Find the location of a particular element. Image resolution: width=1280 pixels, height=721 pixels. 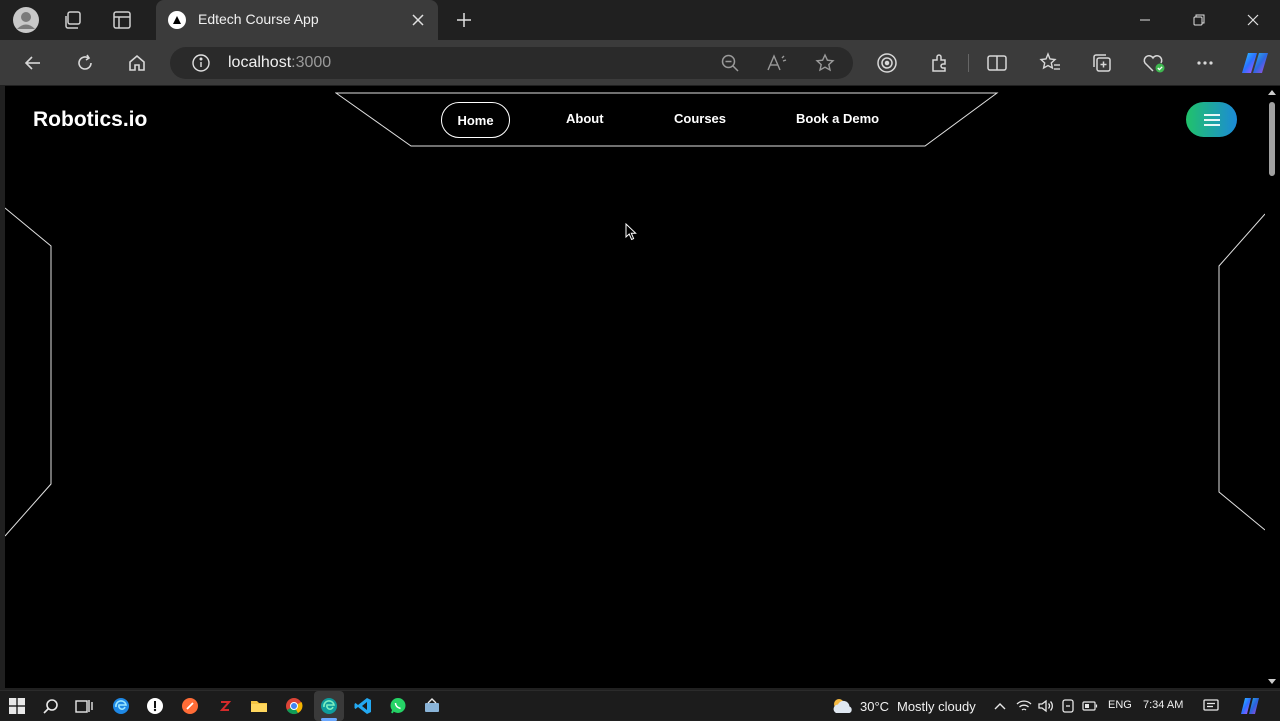

search-icon is located at coordinates (51, 706).